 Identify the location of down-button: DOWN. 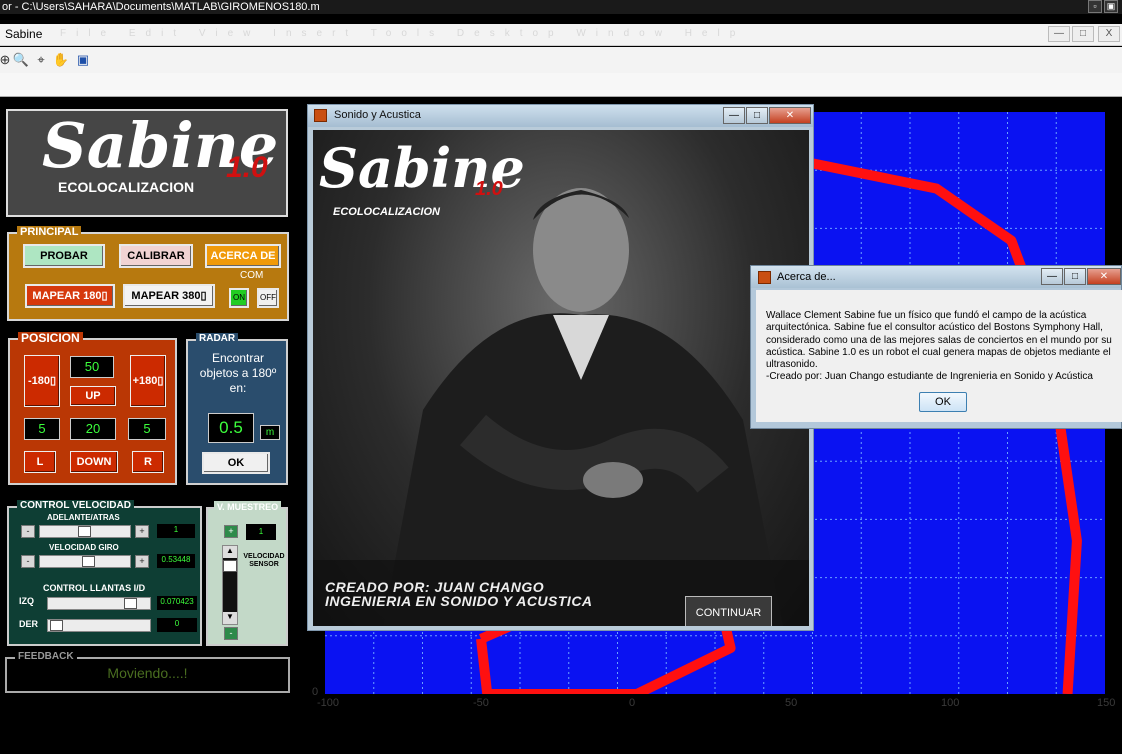
(94, 462).